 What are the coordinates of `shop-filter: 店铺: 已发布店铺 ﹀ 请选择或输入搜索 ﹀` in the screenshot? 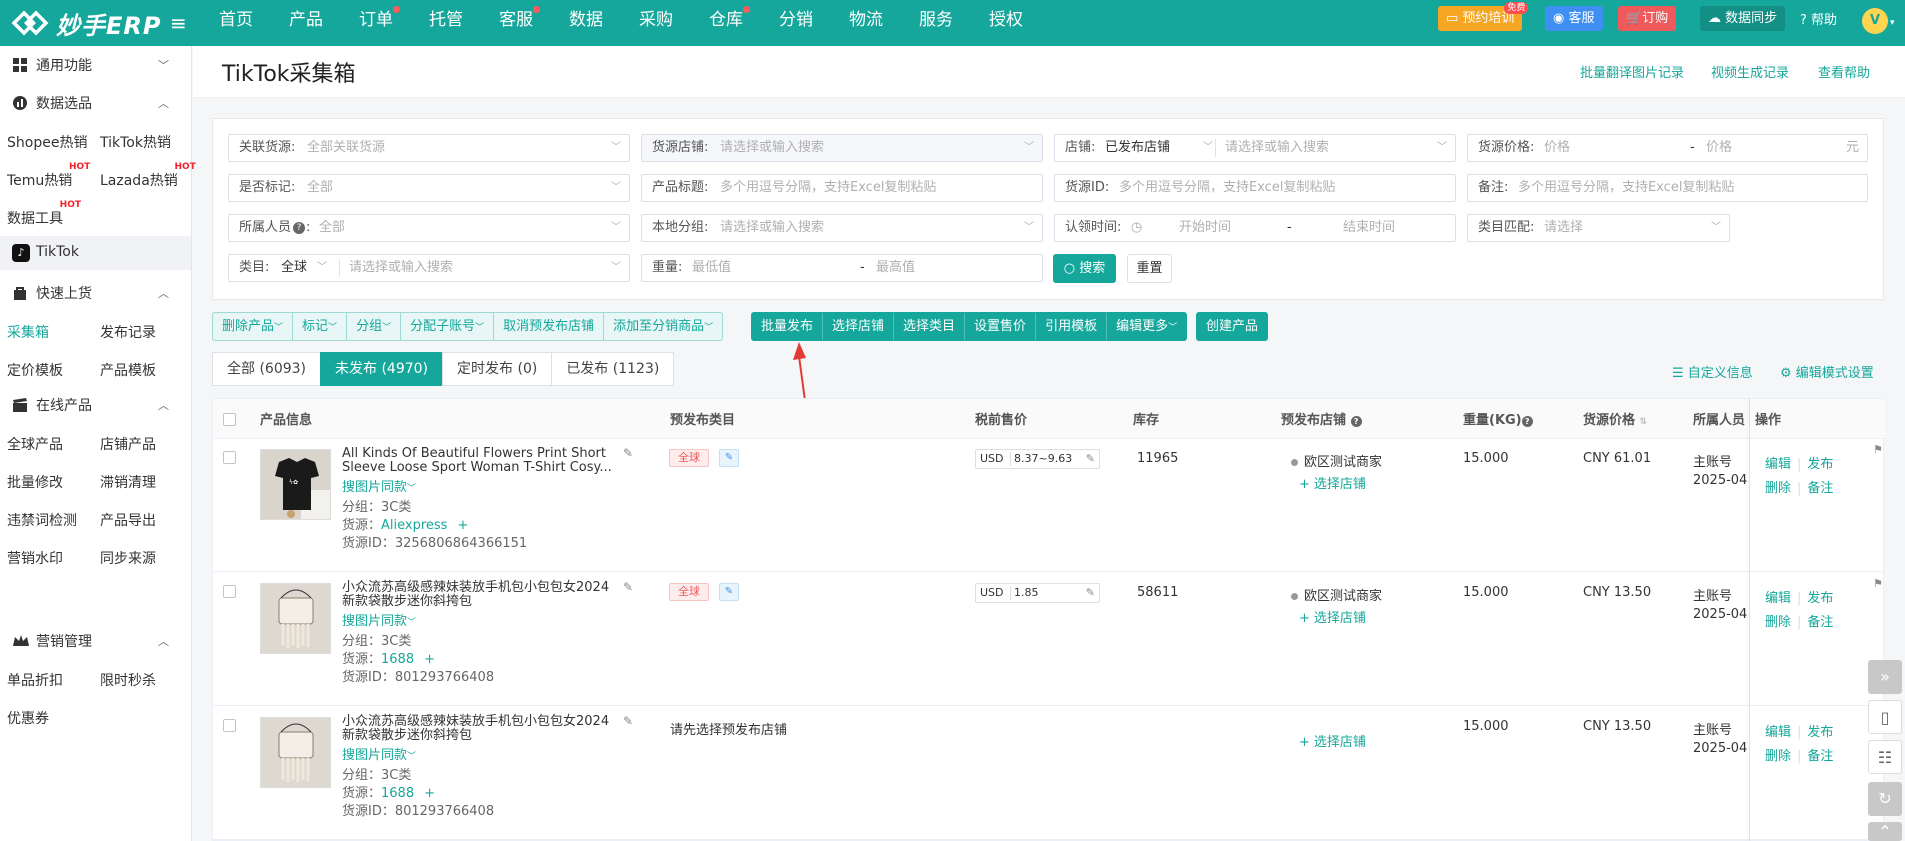 It's located at (1255, 148).